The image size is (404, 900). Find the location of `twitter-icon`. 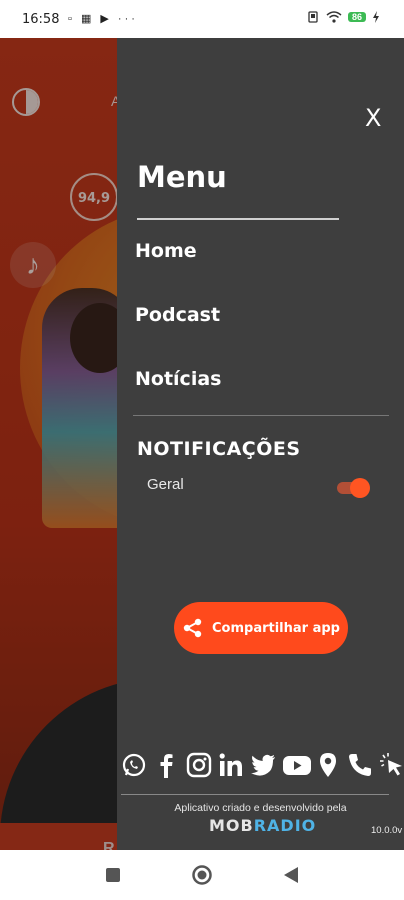

twitter-icon is located at coordinates (263, 765).